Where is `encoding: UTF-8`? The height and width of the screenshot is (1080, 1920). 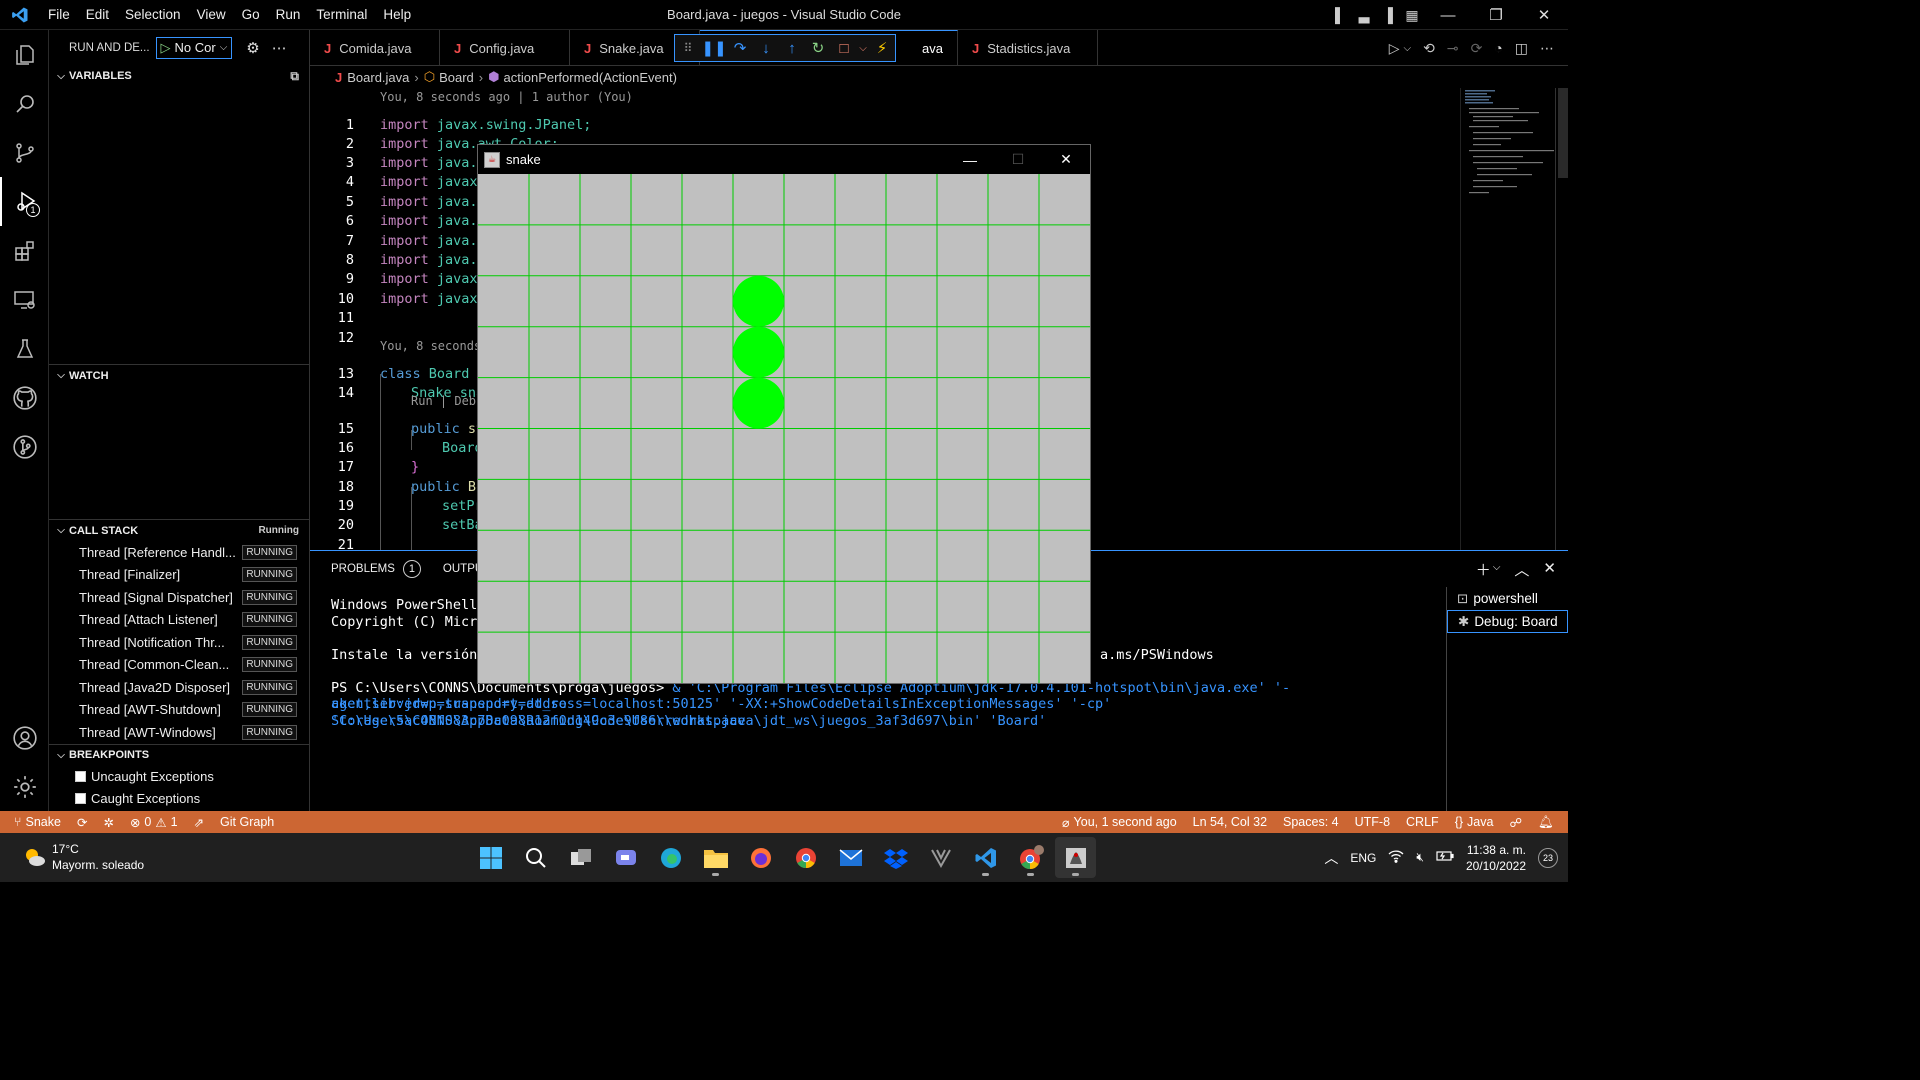
encoding: UTF-8 is located at coordinates (1372, 822).